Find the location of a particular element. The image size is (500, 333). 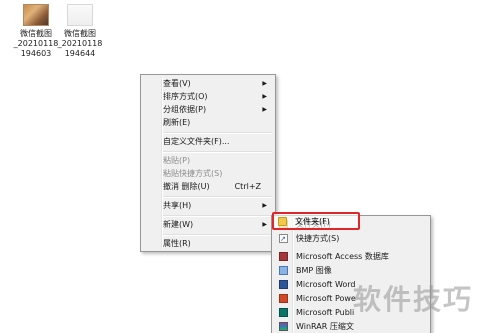

submenu-item-label: BMP 图像 is located at coordinates (314, 270).